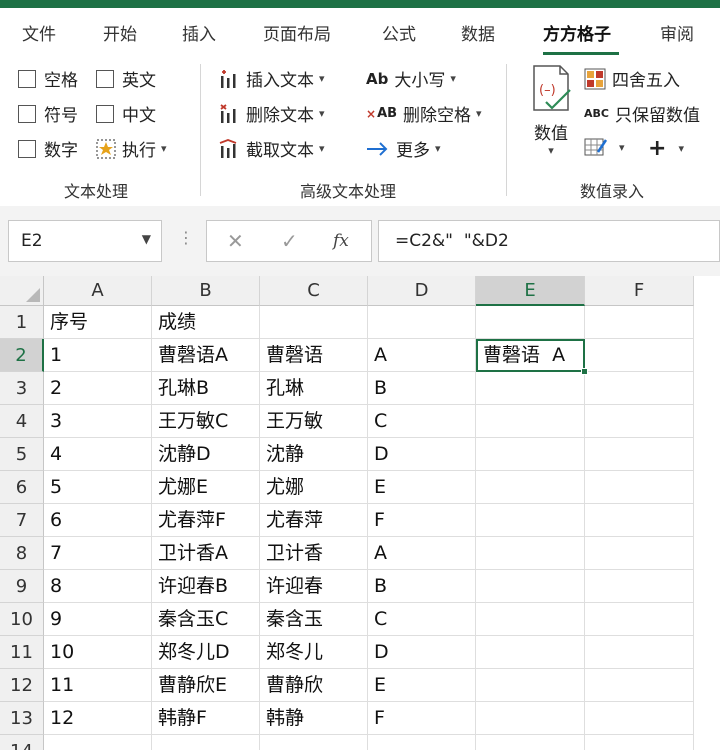  Describe the element at coordinates (341, 241) in the screenshot. I see `insert-function-icon: fx` at that location.